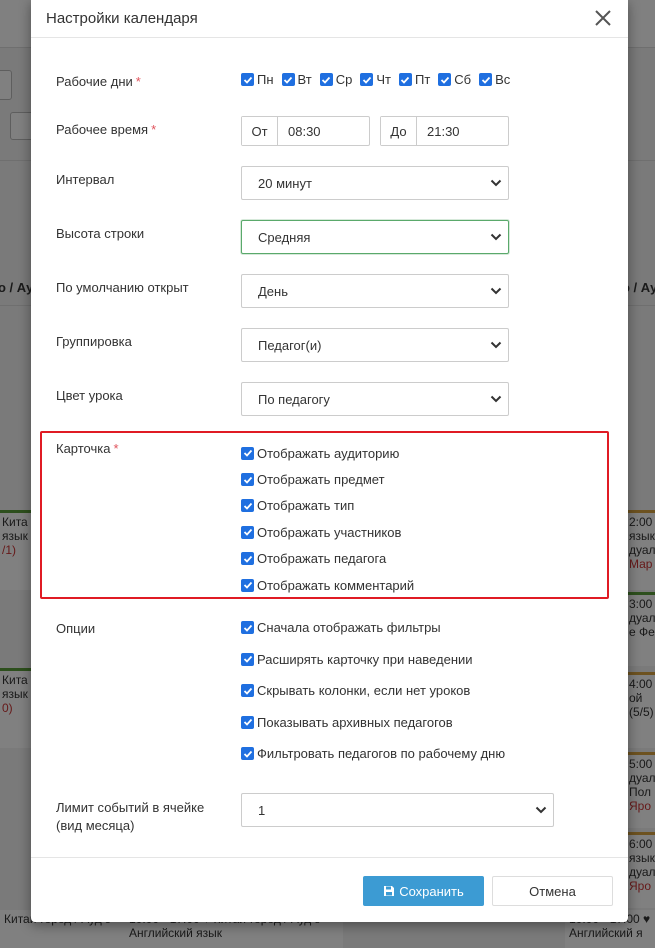  Describe the element at coordinates (89, 395) in the screenshot. I see `lesson-color-label: Цвет урока` at that location.